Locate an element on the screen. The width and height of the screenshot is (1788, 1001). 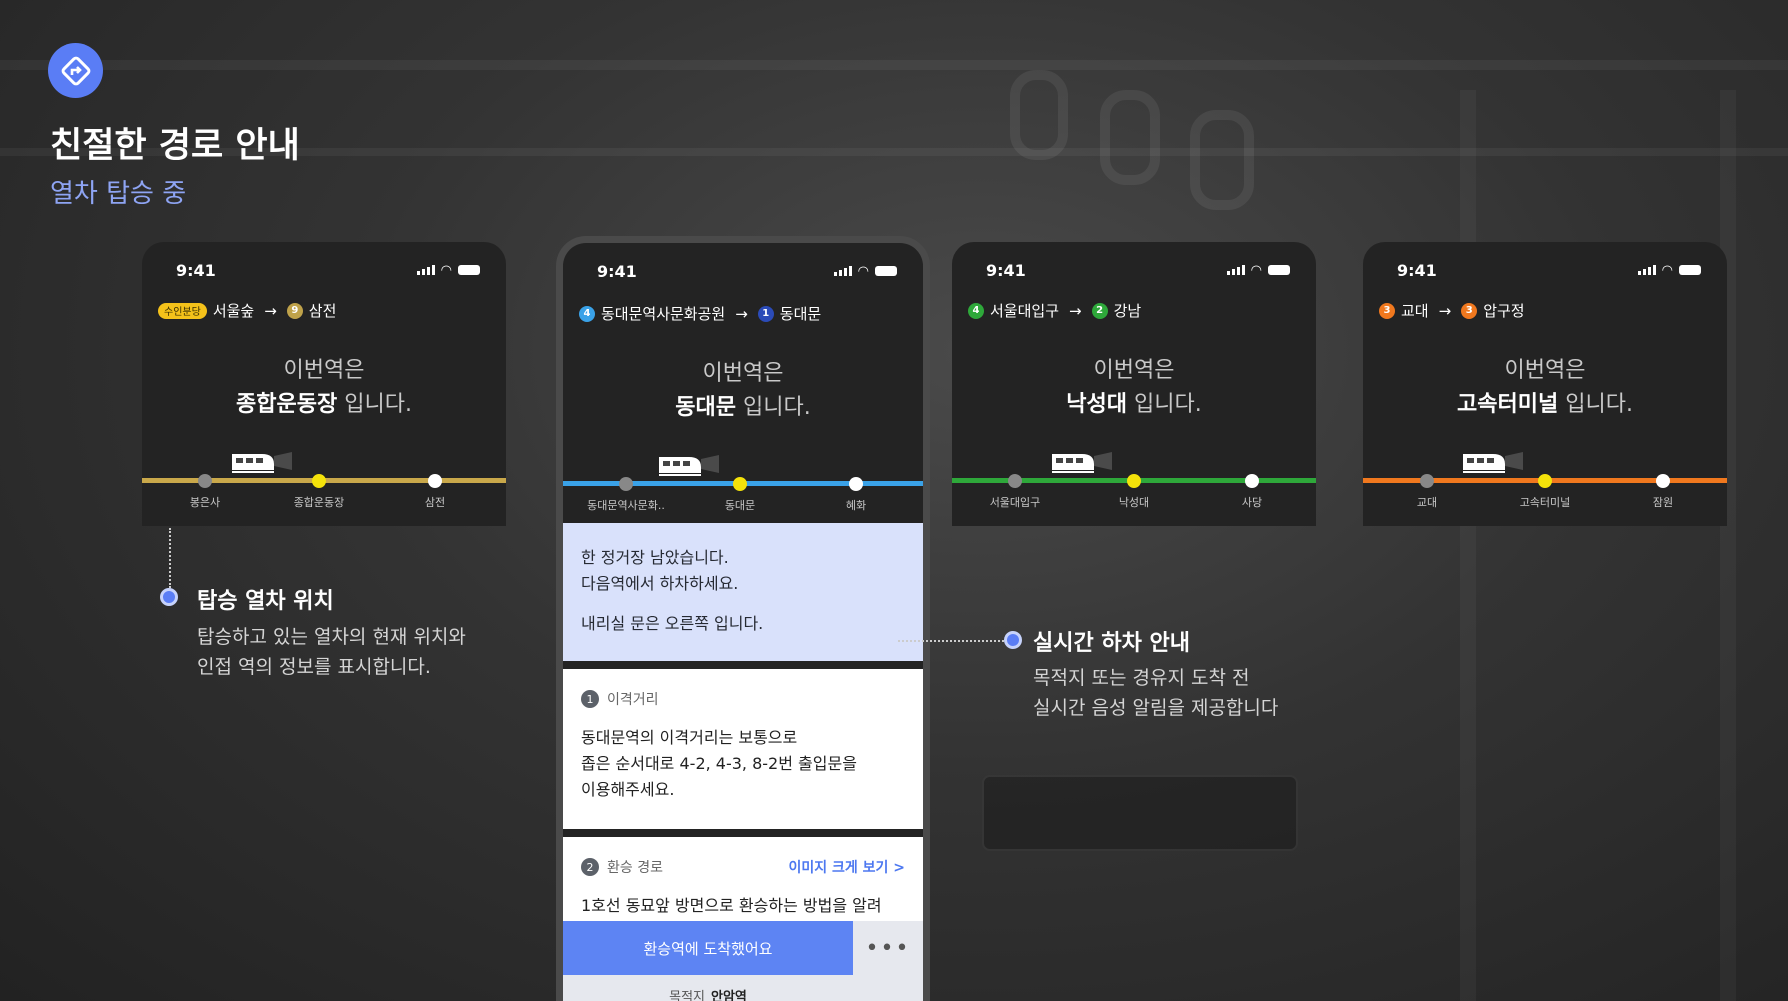
station-label-current: 낙성대 is located at coordinates (1134, 502).